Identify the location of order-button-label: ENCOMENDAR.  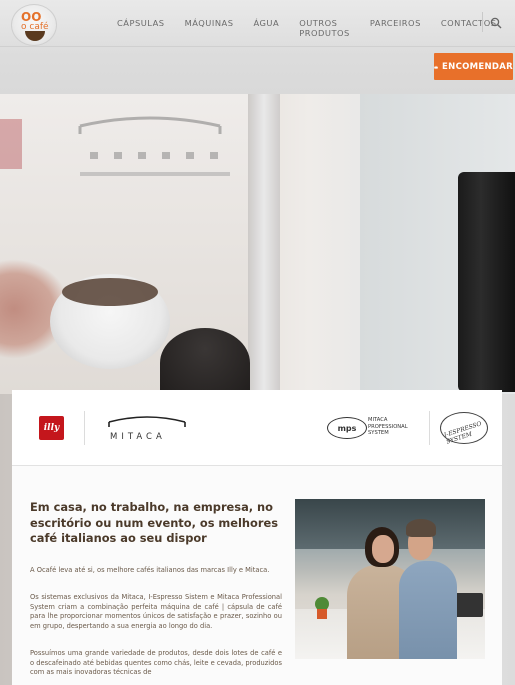
(477, 66).